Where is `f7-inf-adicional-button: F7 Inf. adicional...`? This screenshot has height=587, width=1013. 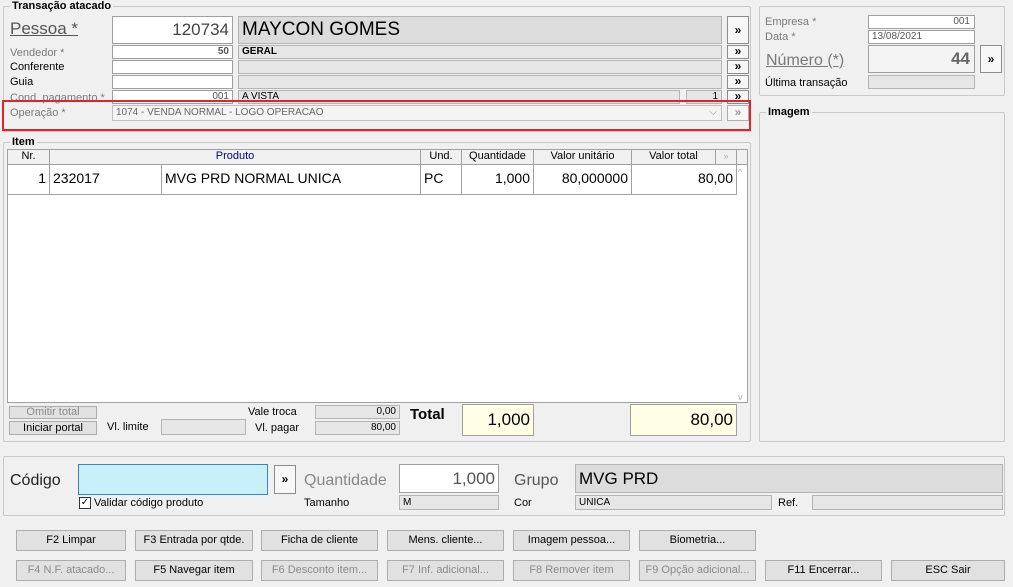
f7-inf-adicional-button: F7 Inf. adicional... is located at coordinates (445, 570).